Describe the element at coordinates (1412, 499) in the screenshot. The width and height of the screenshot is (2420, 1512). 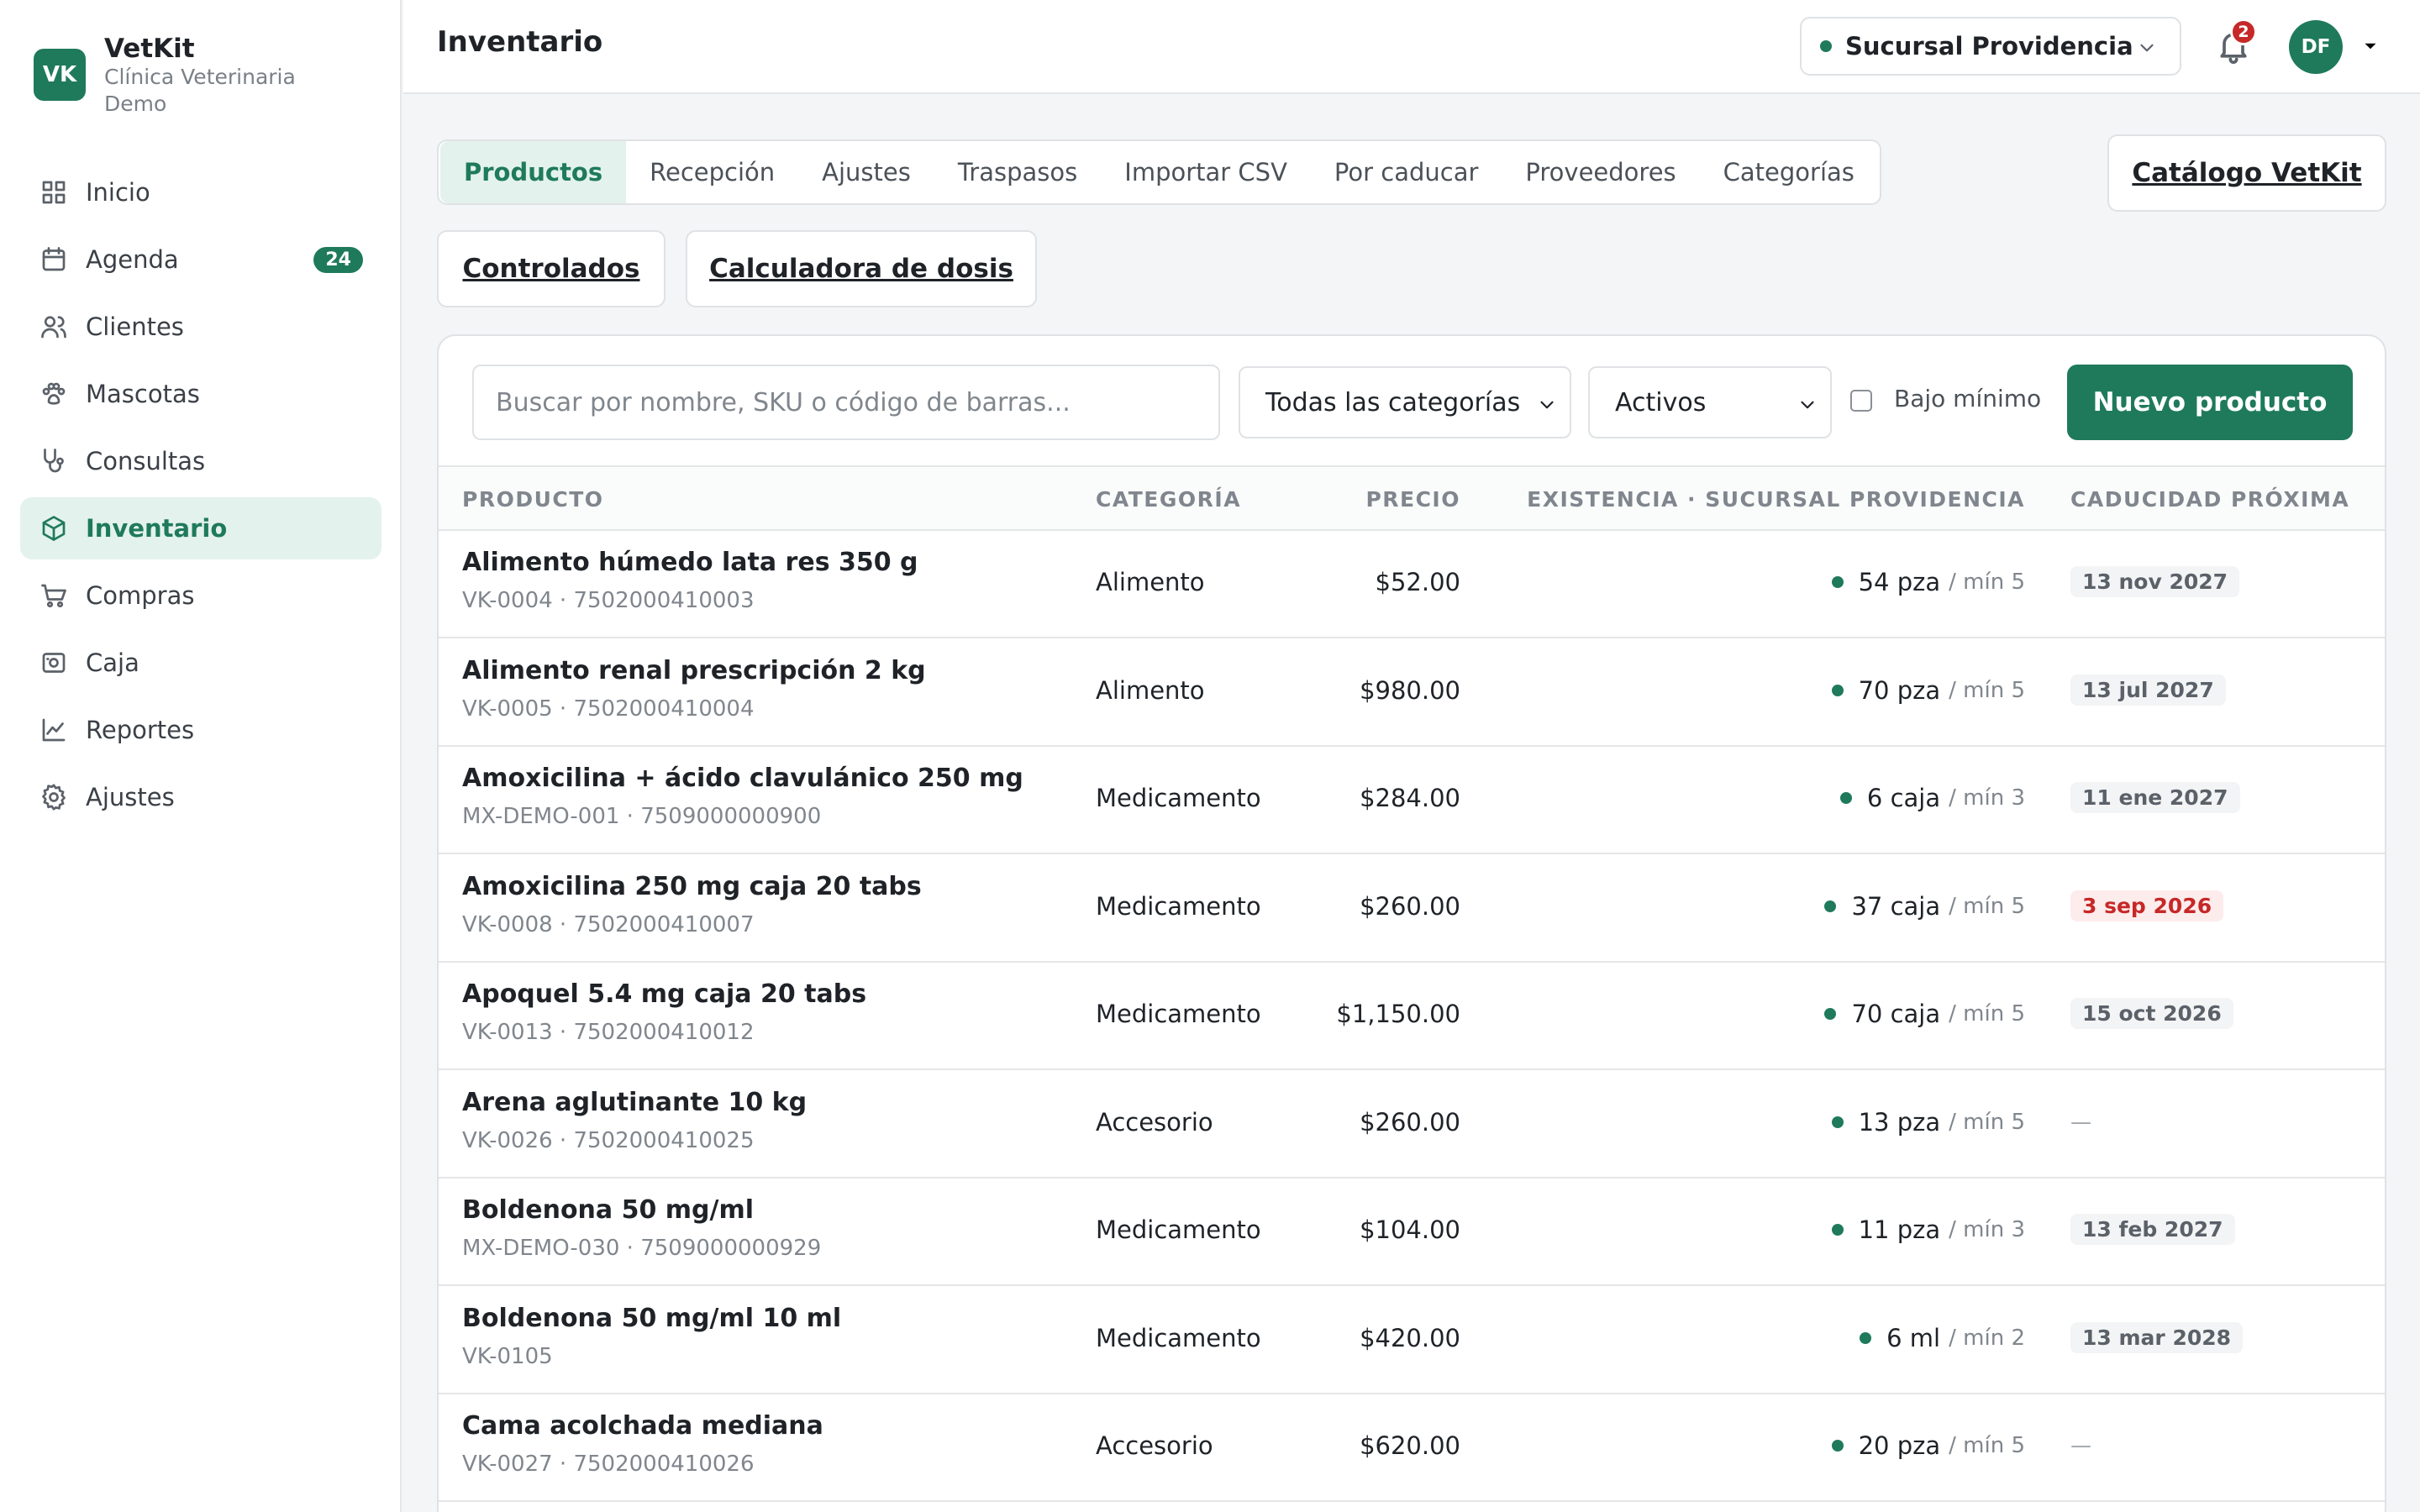
I see `column-header-price: PRECIO` at that location.